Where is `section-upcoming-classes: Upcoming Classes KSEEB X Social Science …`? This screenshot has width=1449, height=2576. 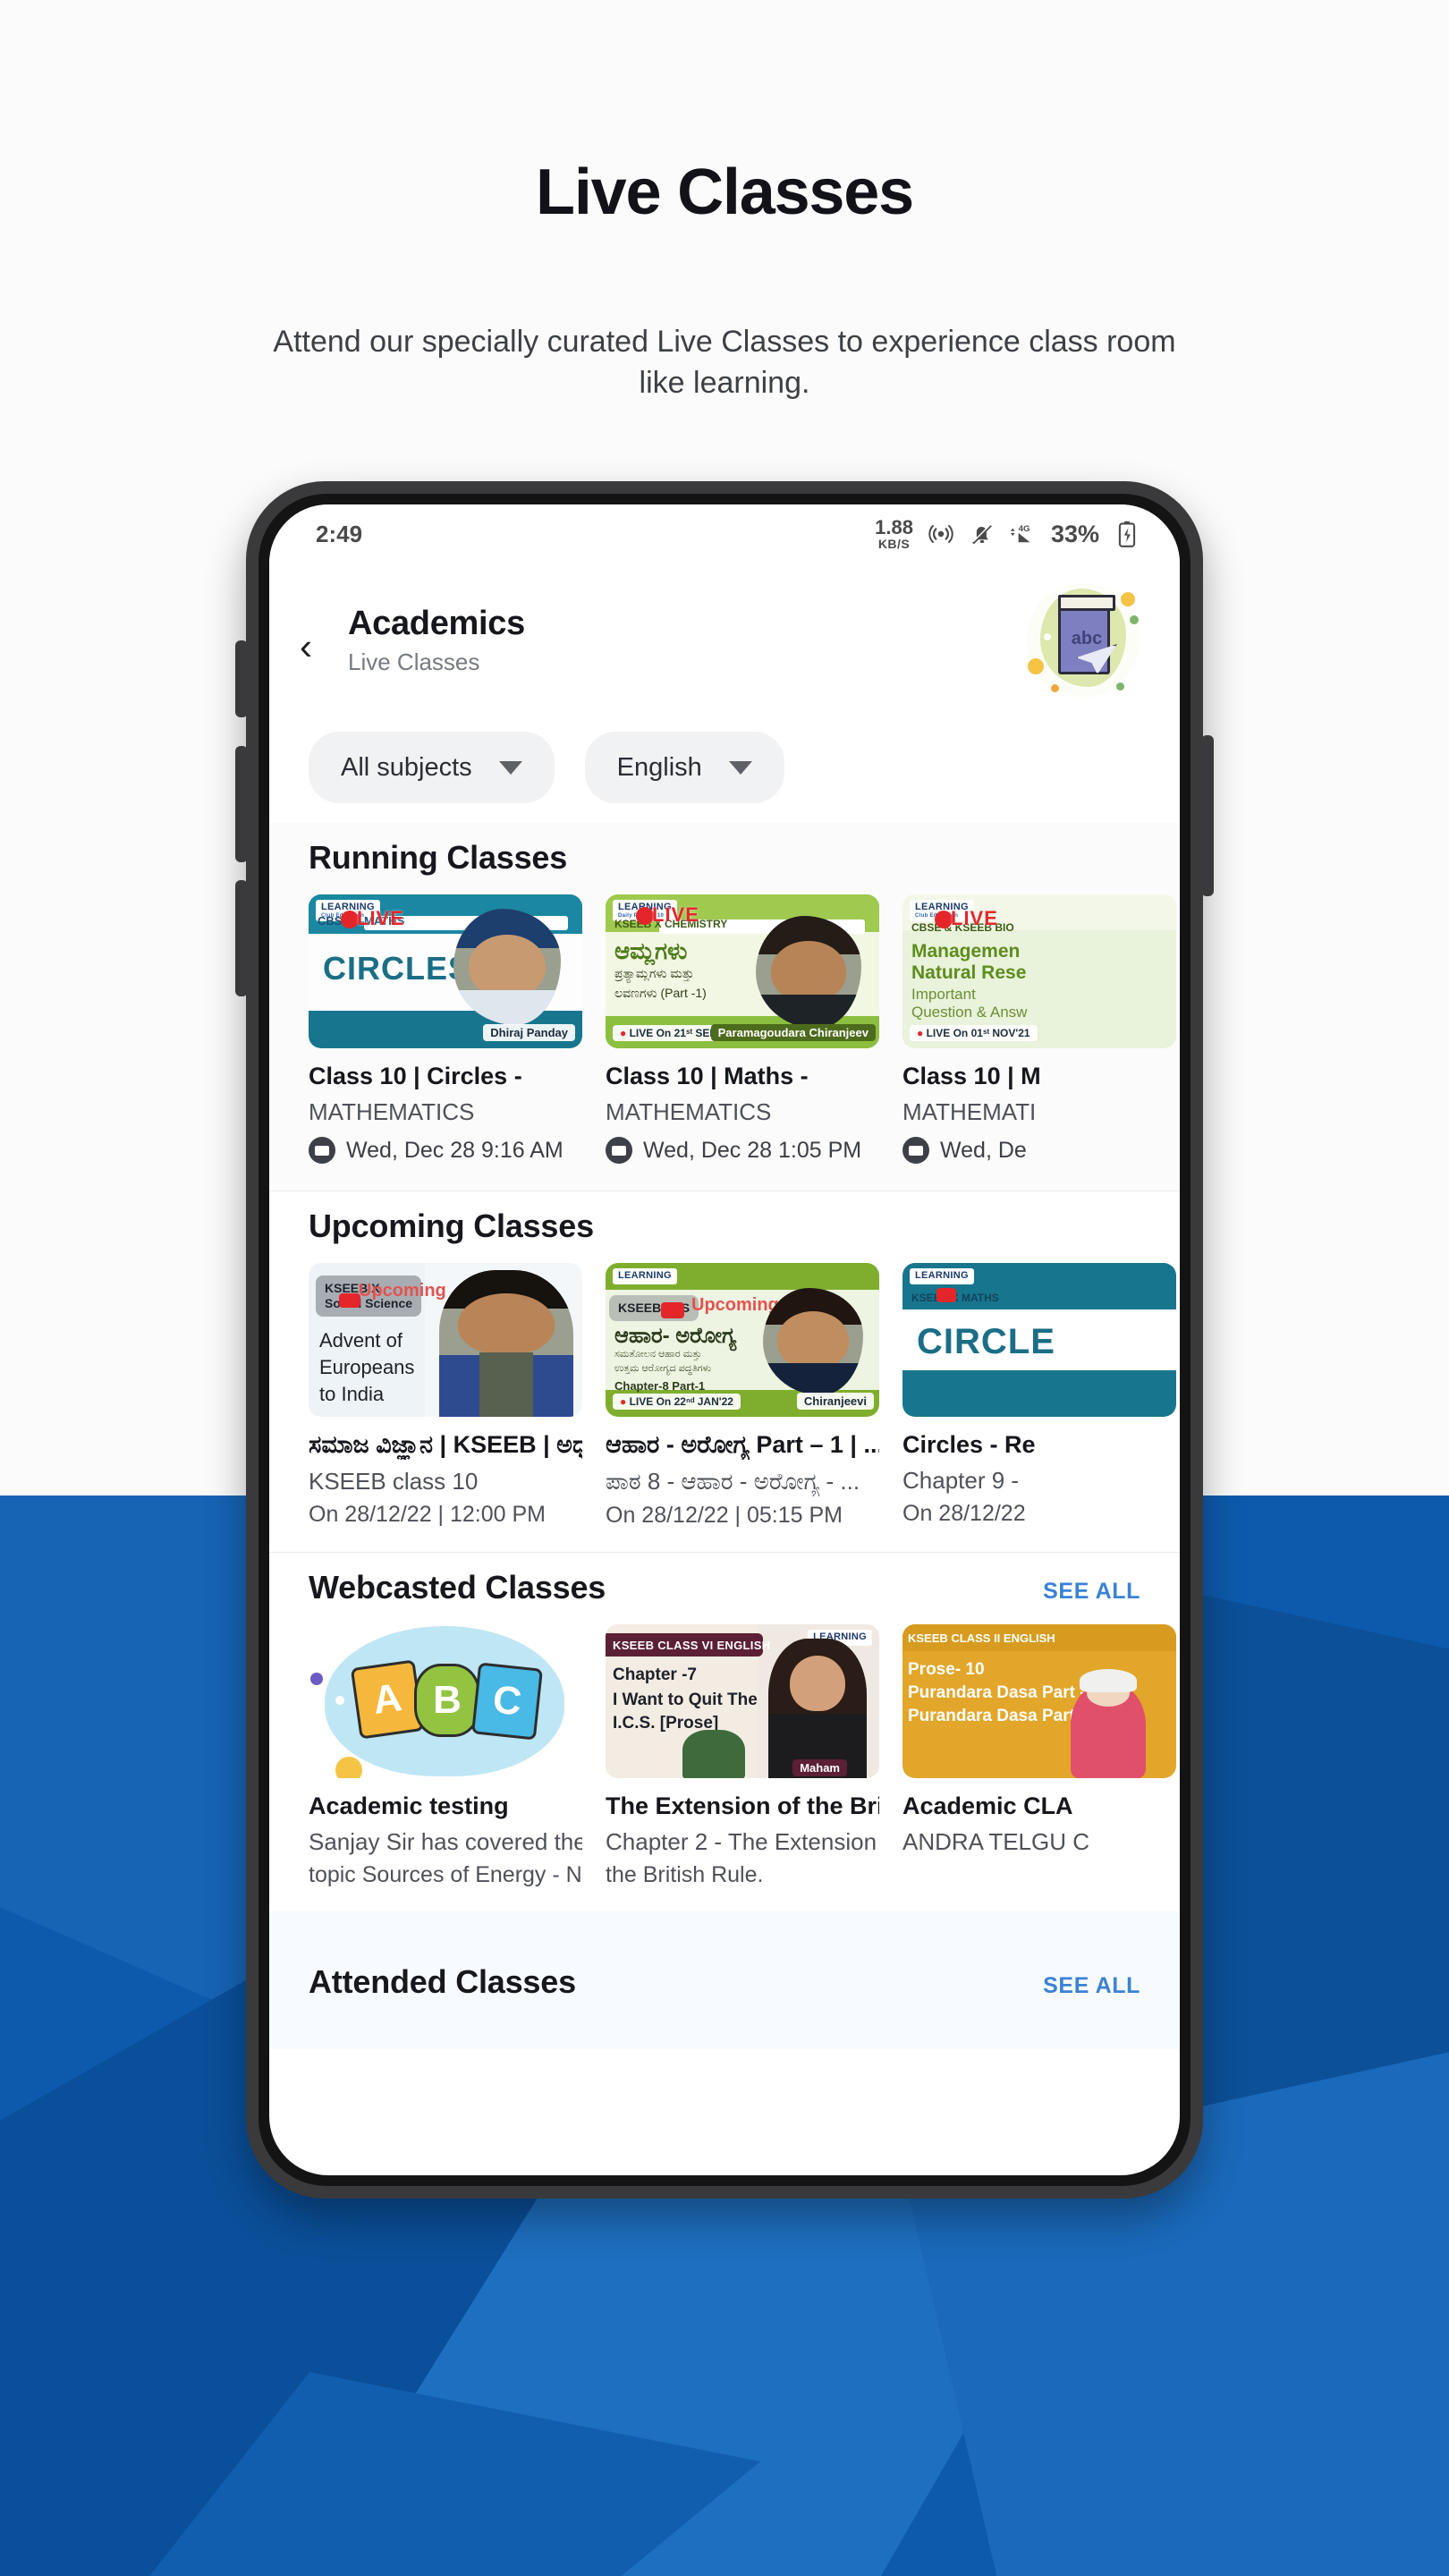 section-upcoming-classes: Upcoming Classes KSEEB X Social Science … is located at coordinates (724, 1371).